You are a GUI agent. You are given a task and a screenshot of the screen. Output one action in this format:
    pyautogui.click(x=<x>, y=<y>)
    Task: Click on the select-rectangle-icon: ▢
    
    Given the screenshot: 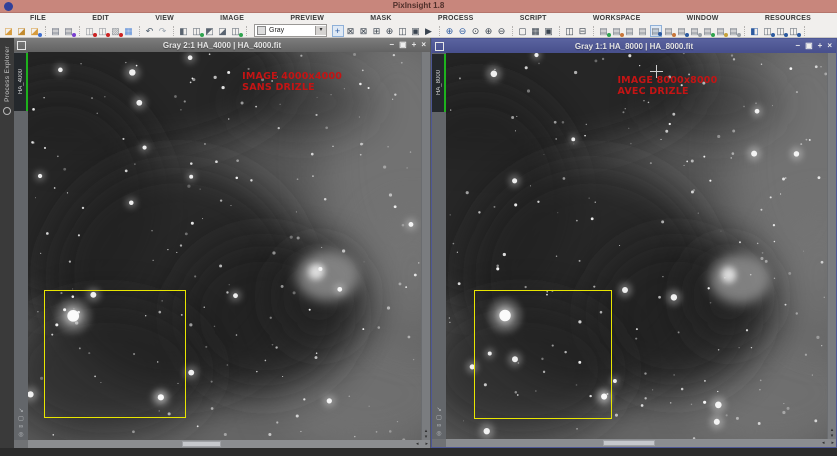 What is the action you would take?
    pyautogui.click(x=523, y=31)
    